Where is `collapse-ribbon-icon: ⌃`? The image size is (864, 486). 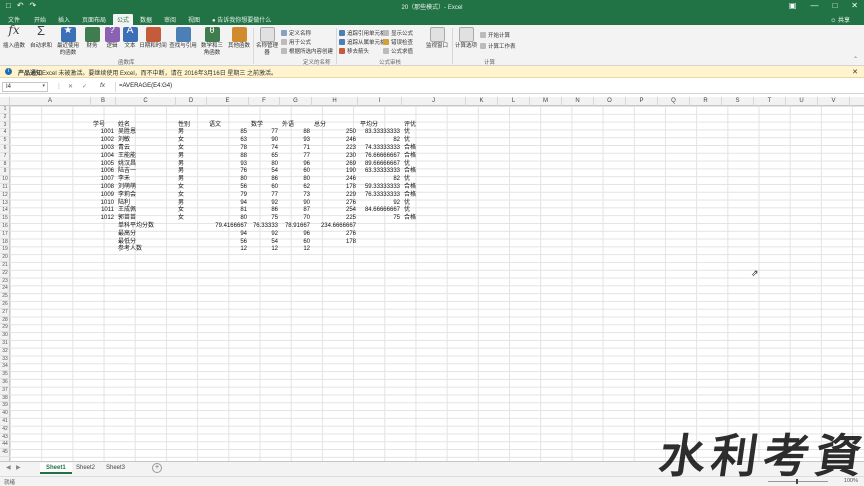
collapse-ribbon-icon: ⌃ is located at coordinates (855, 59).